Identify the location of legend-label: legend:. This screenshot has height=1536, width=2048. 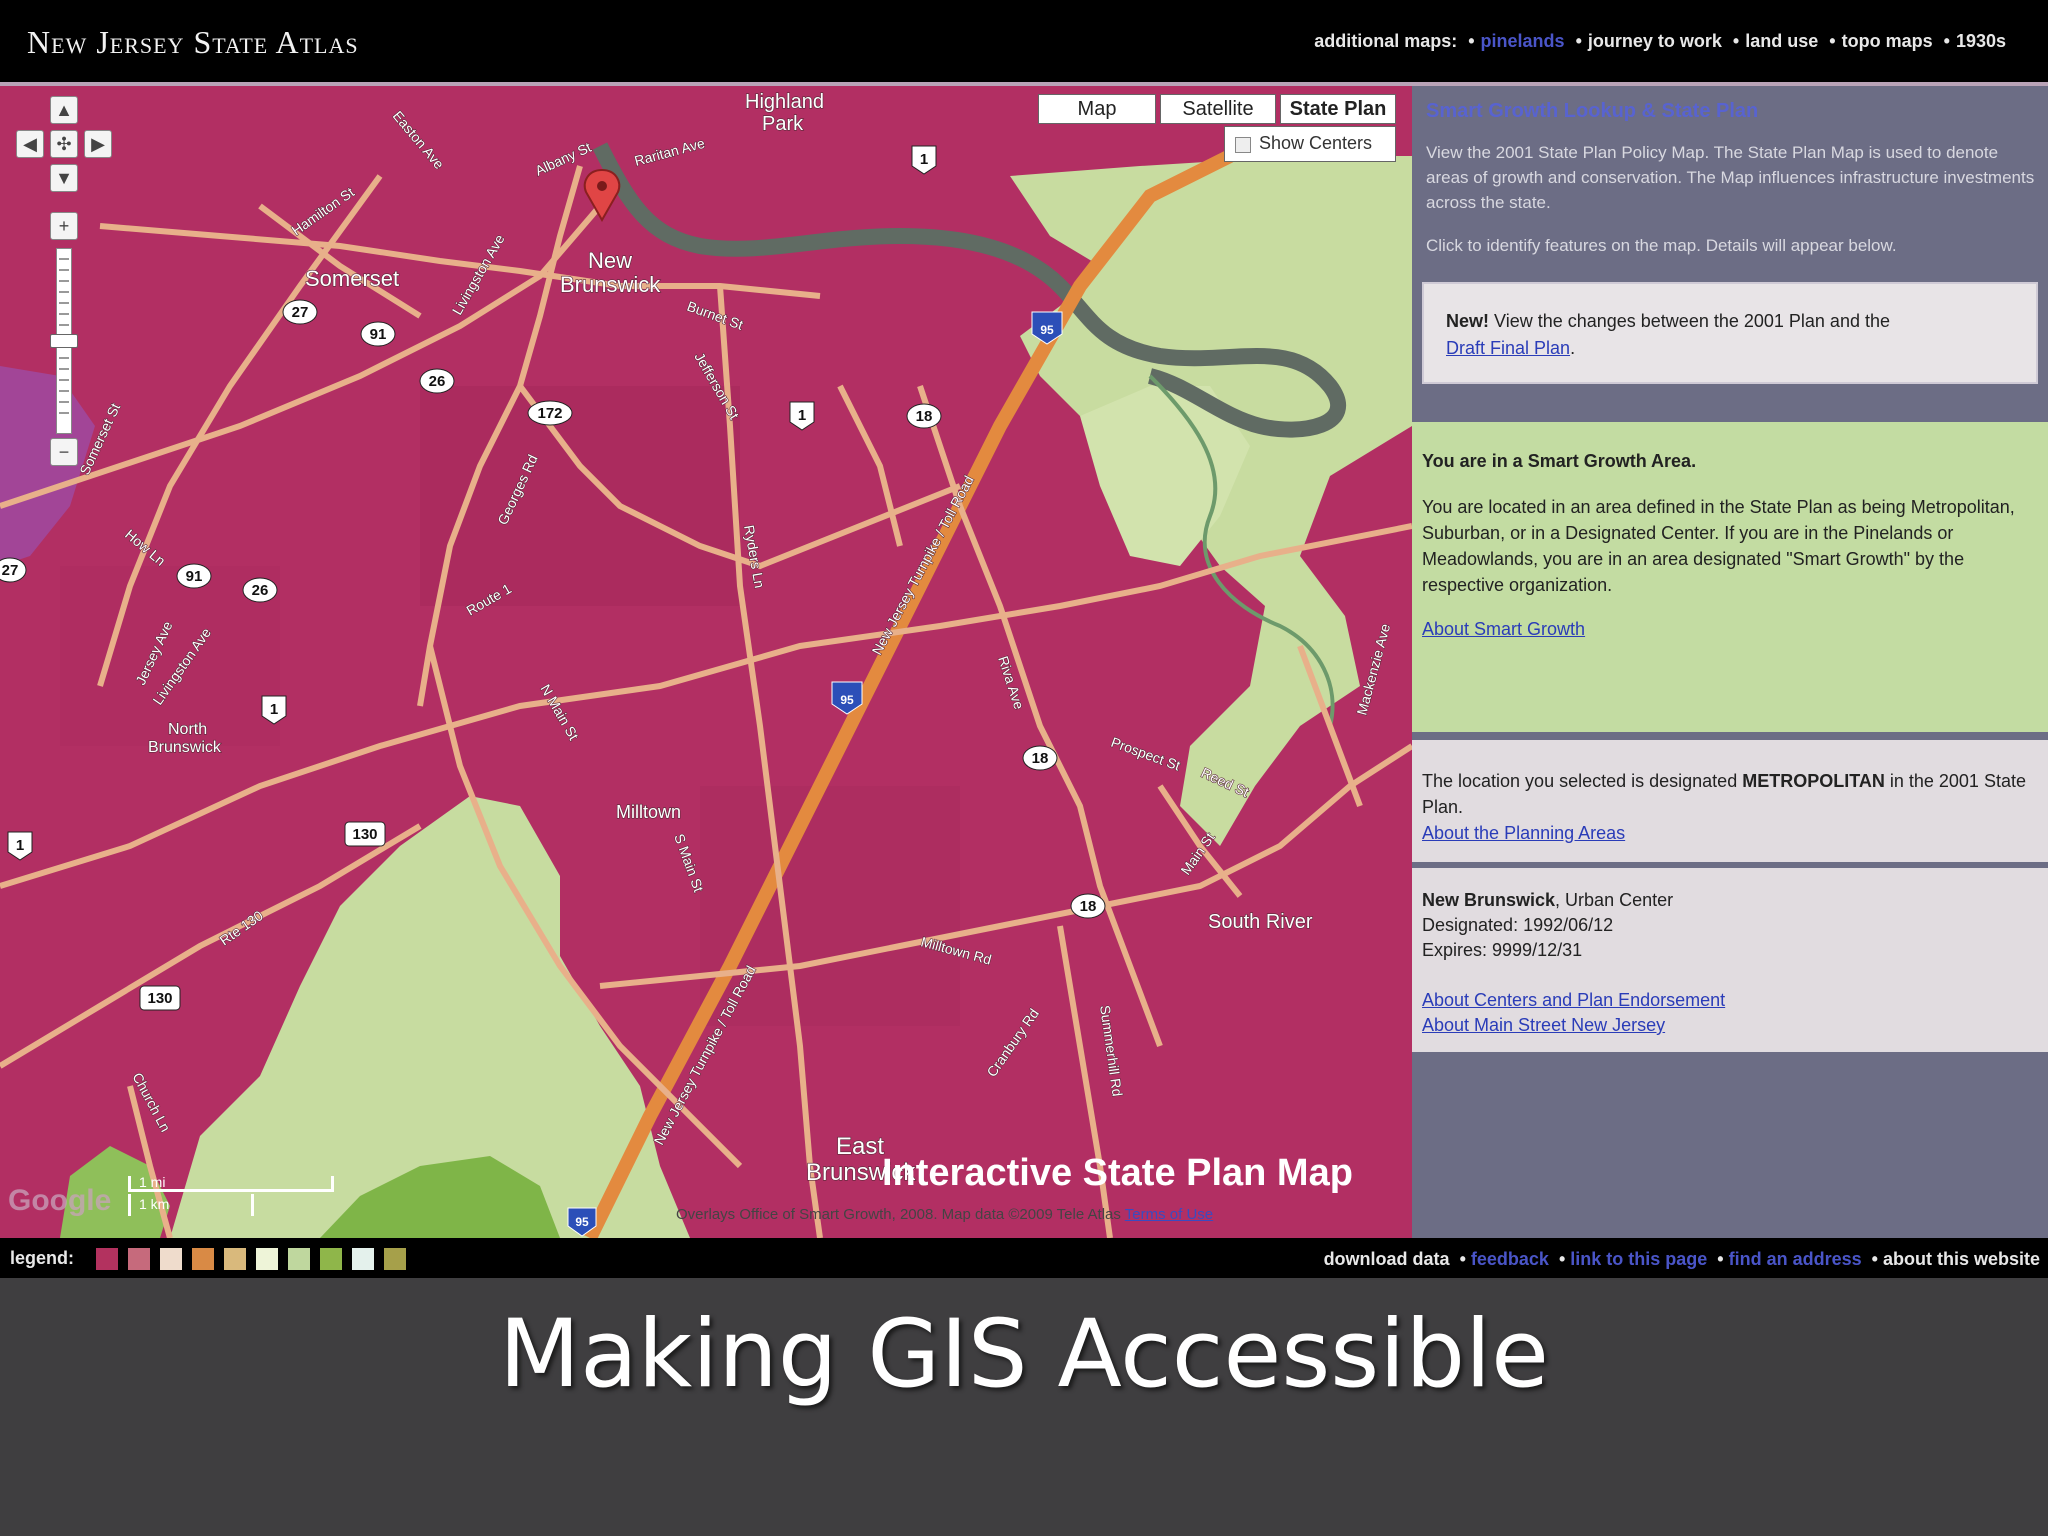
(42, 1258).